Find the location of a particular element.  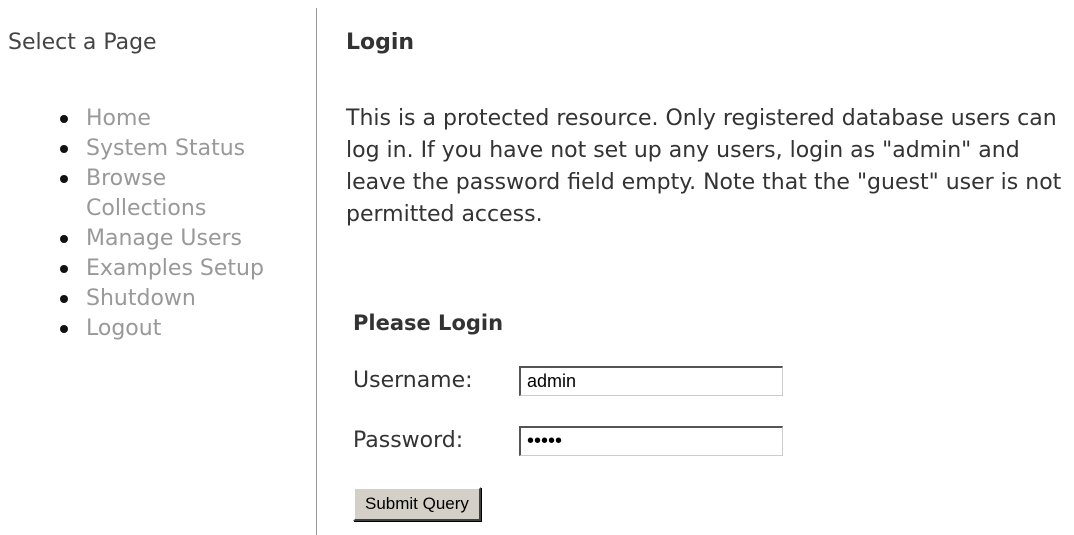

sidebar-link-logout: Logout is located at coordinates (198, 329).